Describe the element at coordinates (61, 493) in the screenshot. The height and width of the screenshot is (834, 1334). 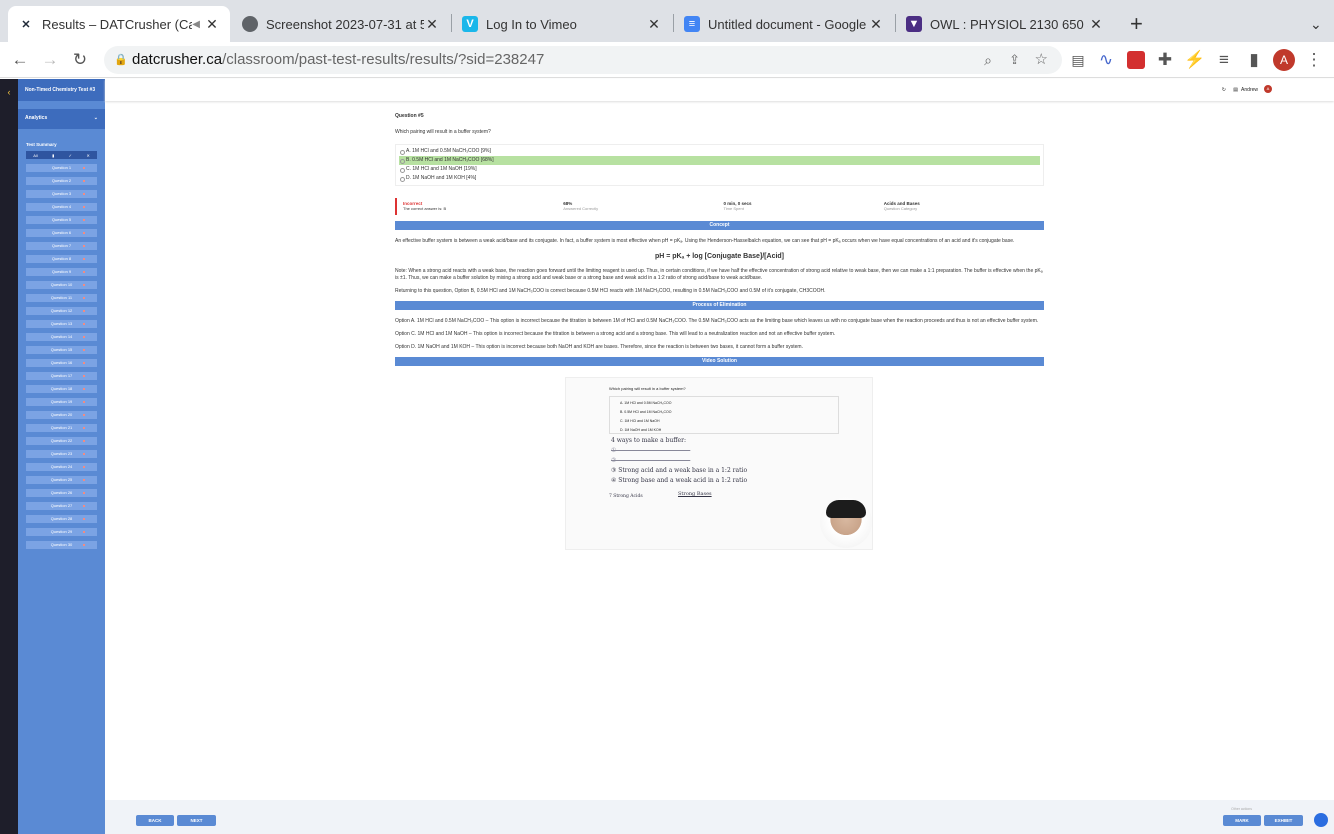
I see `sidebar-question-item: Question 26` at that location.